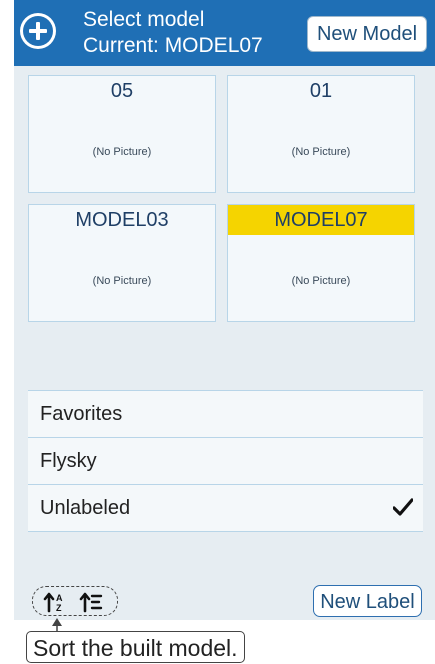  Describe the element at coordinates (59, 608) in the screenshot. I see `svg-text: Z` at that location.